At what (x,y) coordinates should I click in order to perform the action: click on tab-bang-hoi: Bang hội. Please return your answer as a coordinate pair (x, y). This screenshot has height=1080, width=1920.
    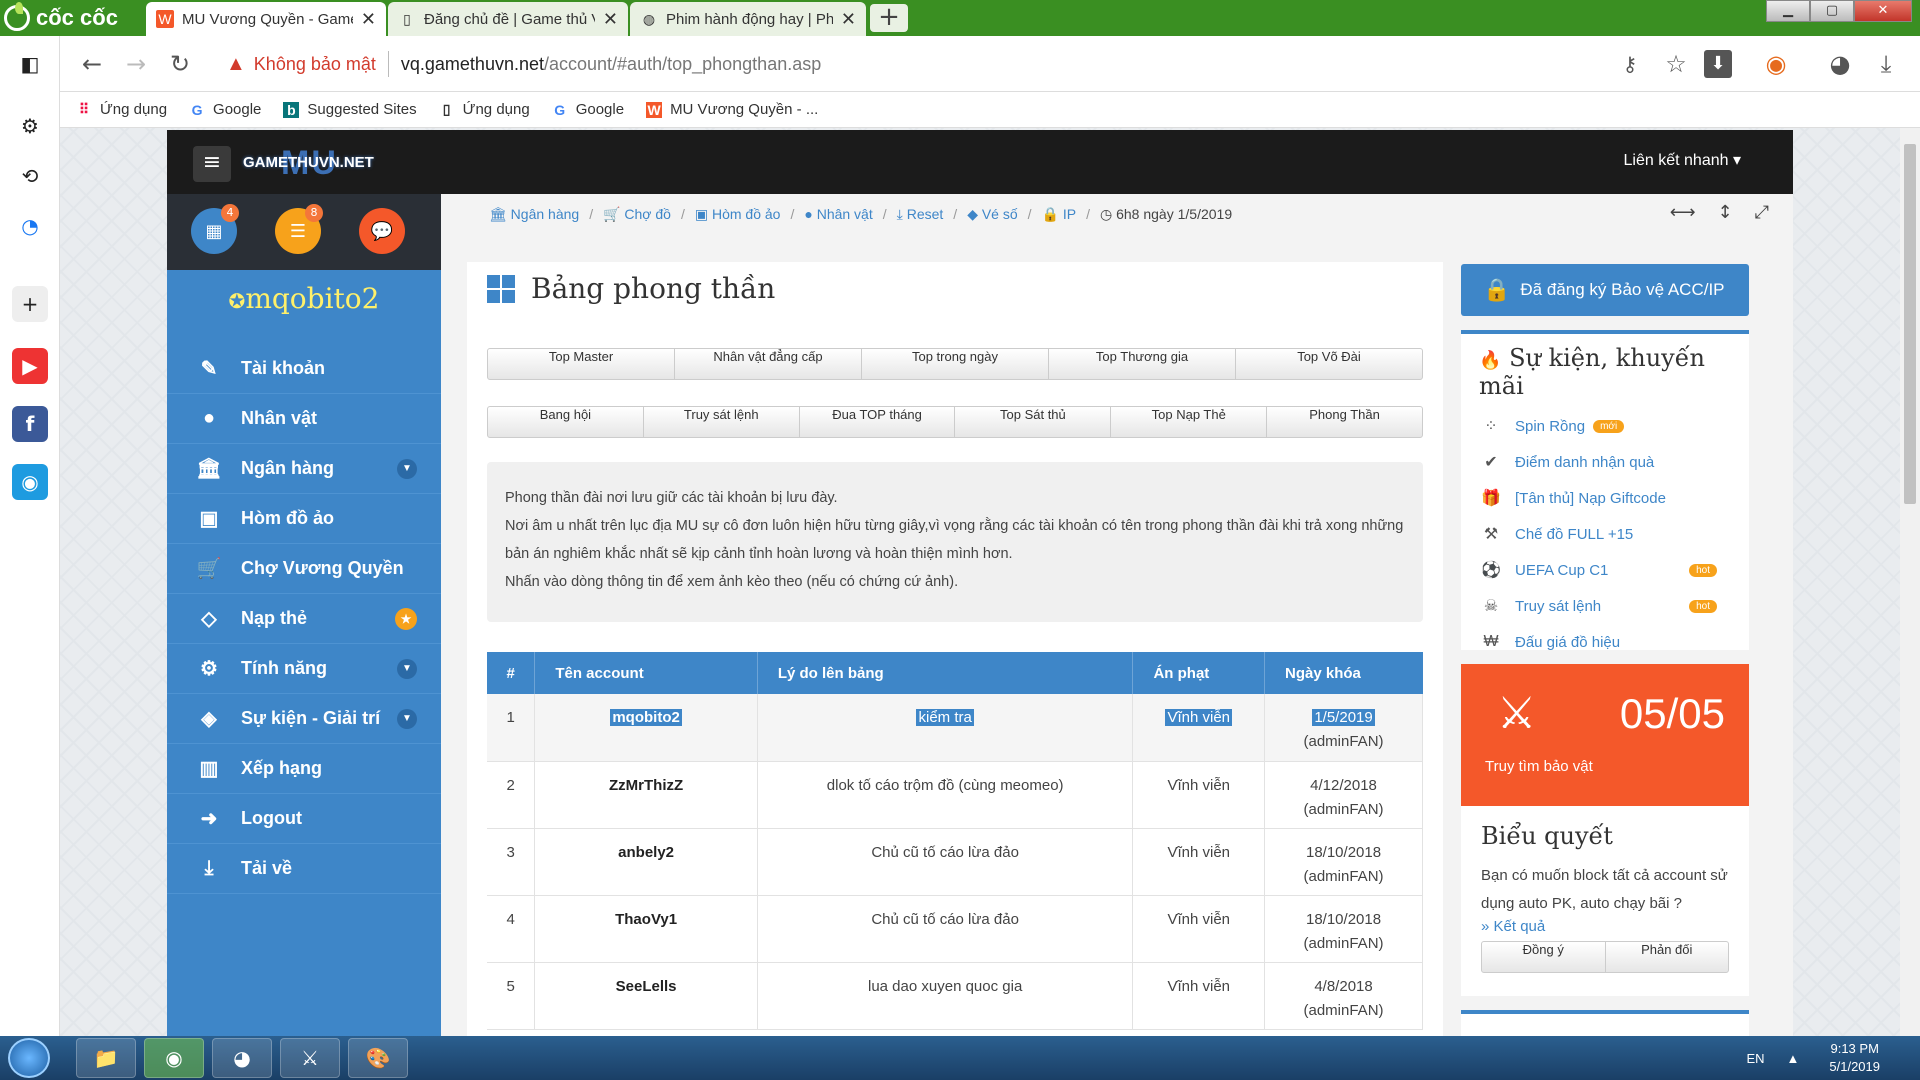
    Looking at the image, I should click on (566, 422).